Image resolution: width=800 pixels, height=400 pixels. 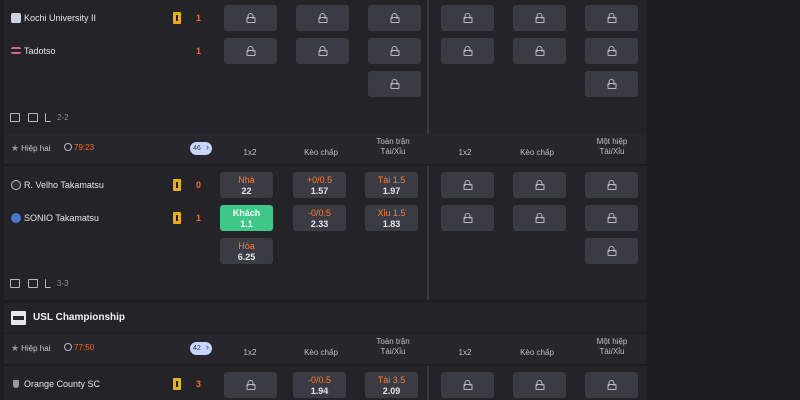 What do you see at coordinates (319, 185) in the screenshot?
I see `odds-cell-handicap-home: +0/0.5 1.57` at bounding box center [319, 185].